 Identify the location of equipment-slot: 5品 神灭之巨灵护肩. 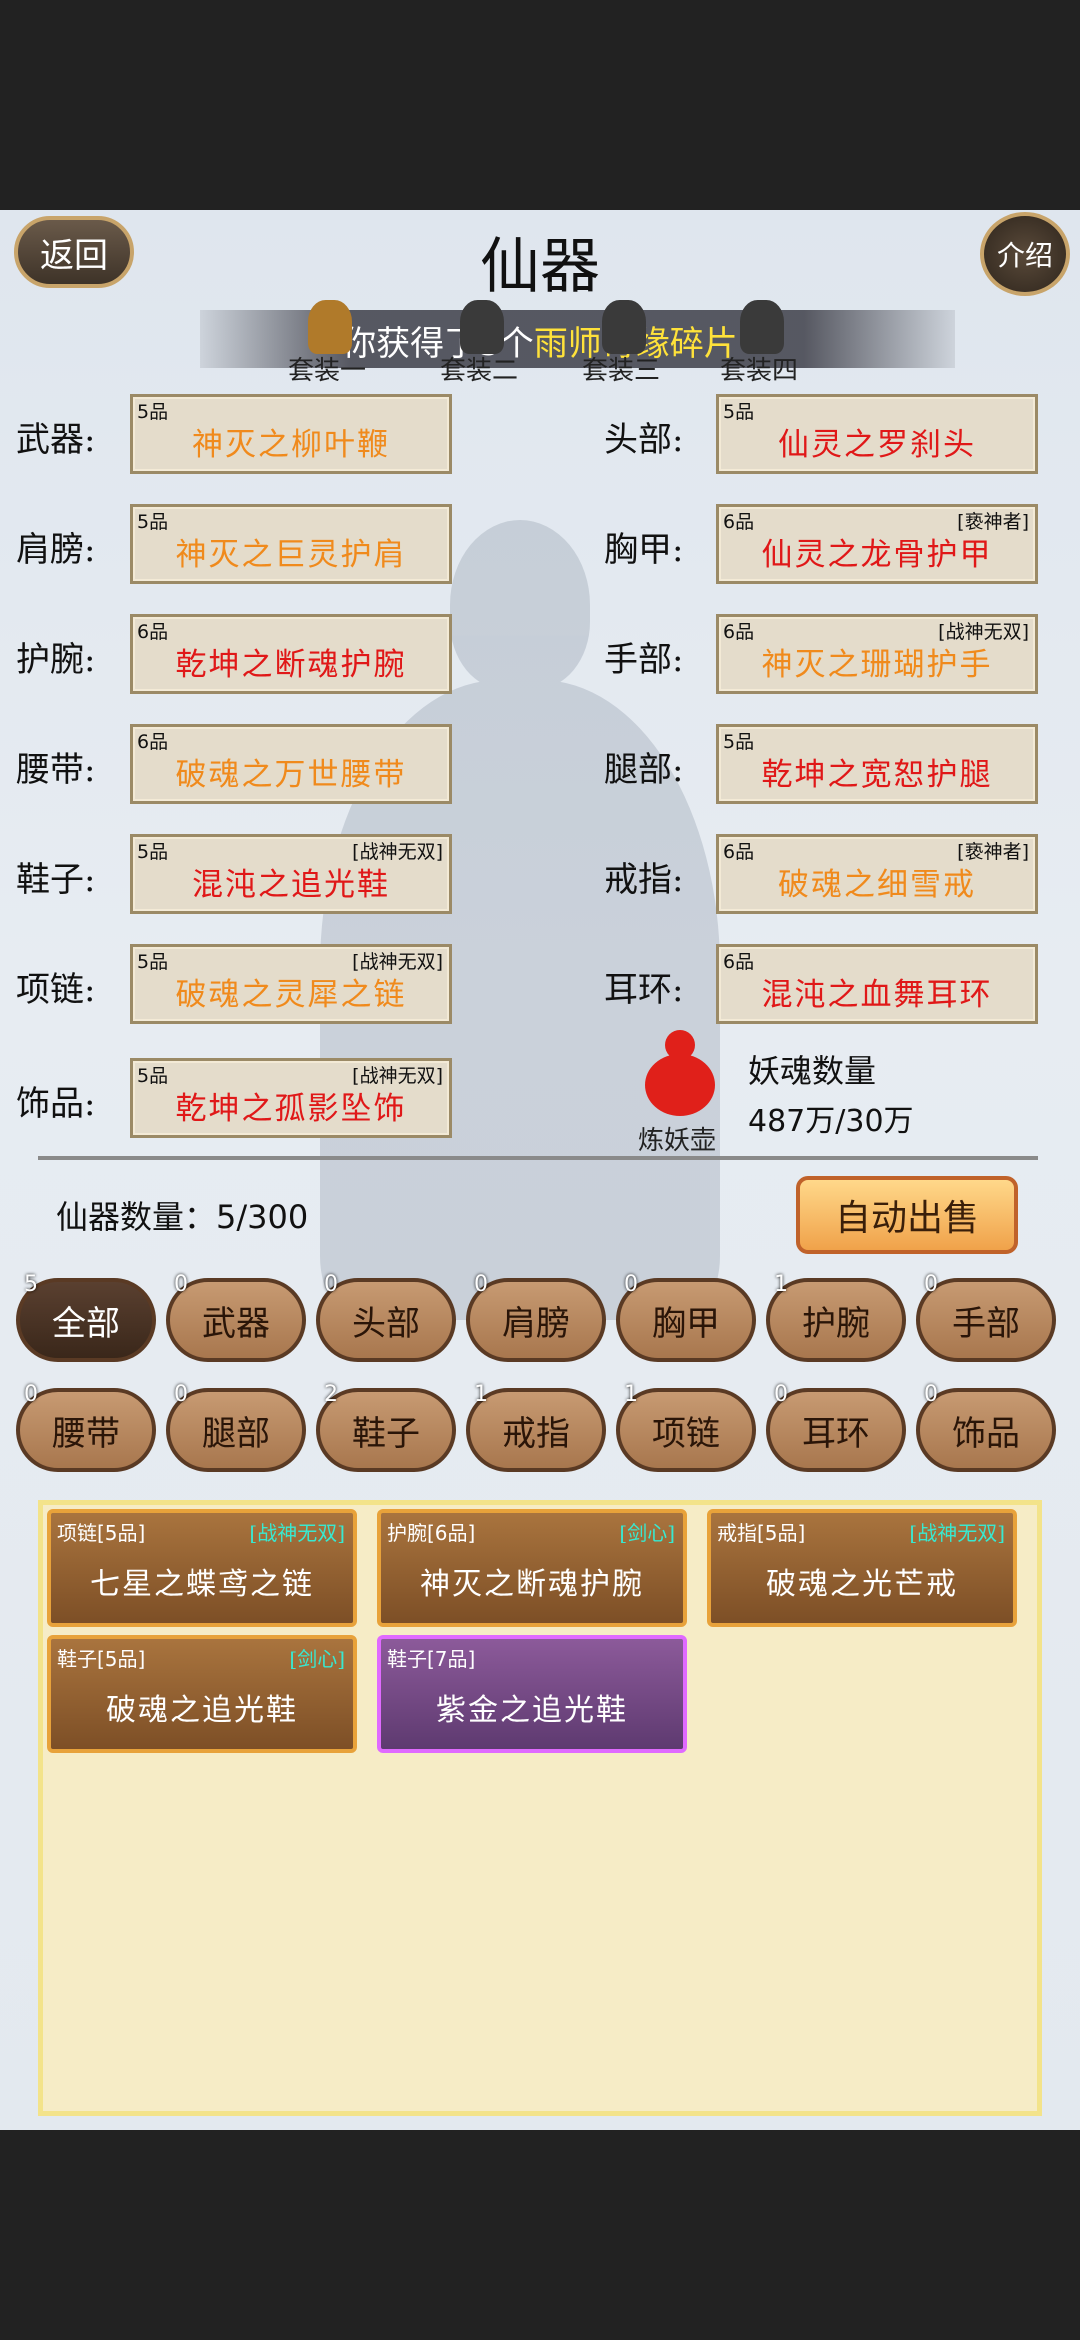
(291, 544).